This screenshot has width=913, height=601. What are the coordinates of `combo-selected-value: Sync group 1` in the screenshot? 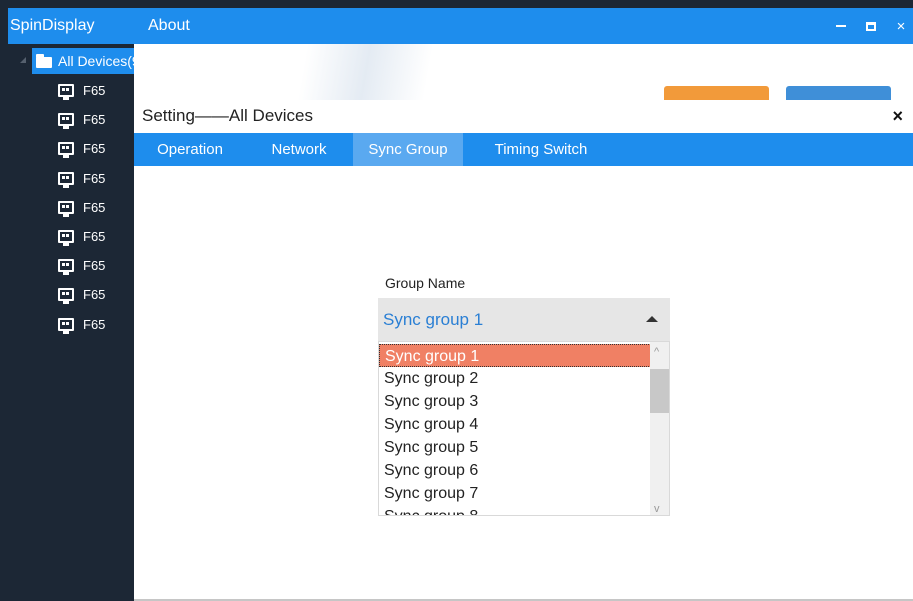 It's located at (433, 319).